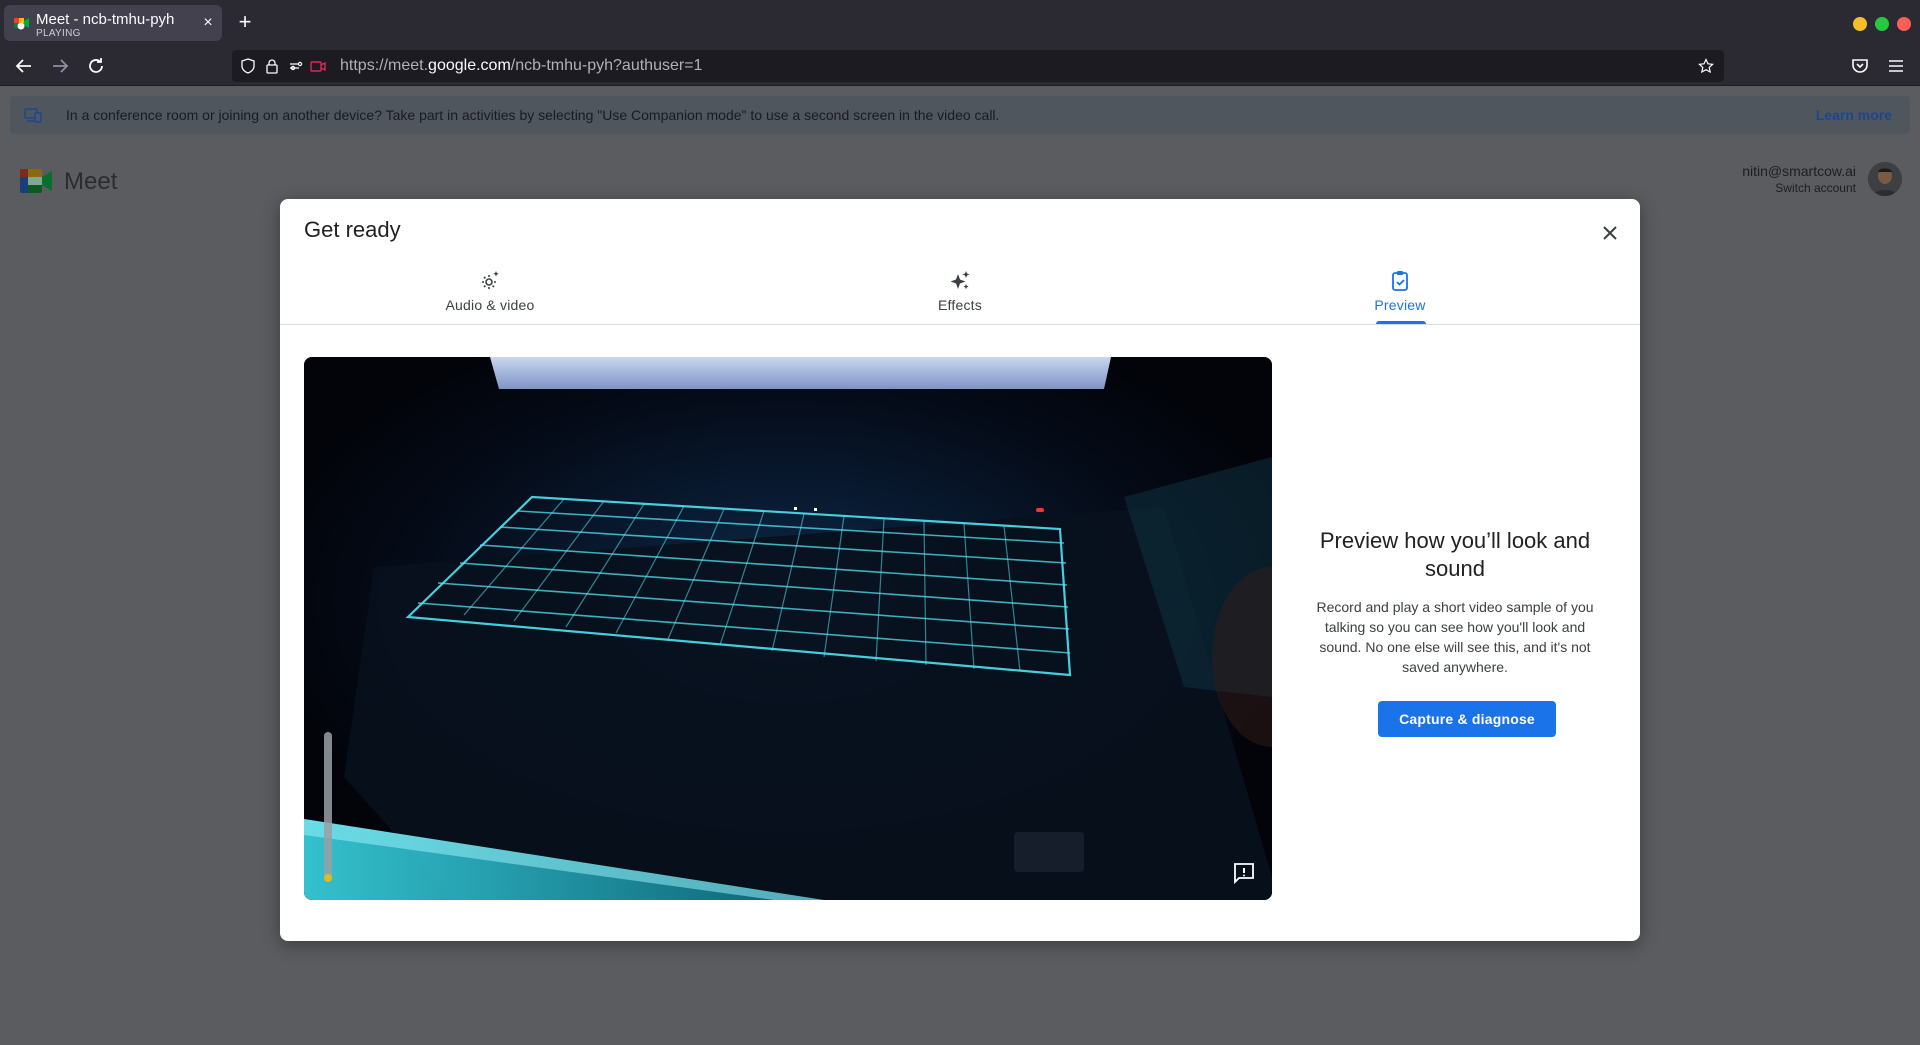 This screenshot has height=1045, width=1920. What do you see at coordinates (58, 33) in the screenshot?
I see `tab-playing-label: PLAYING` at bounding box center [58, 33].